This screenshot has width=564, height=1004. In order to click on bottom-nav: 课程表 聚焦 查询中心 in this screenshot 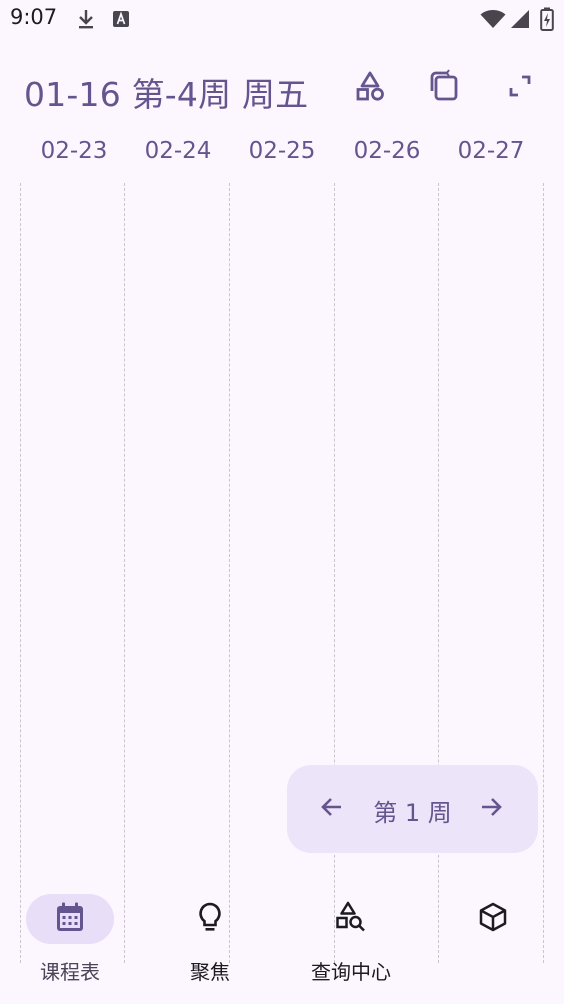, I will do `click(282, 942)`.